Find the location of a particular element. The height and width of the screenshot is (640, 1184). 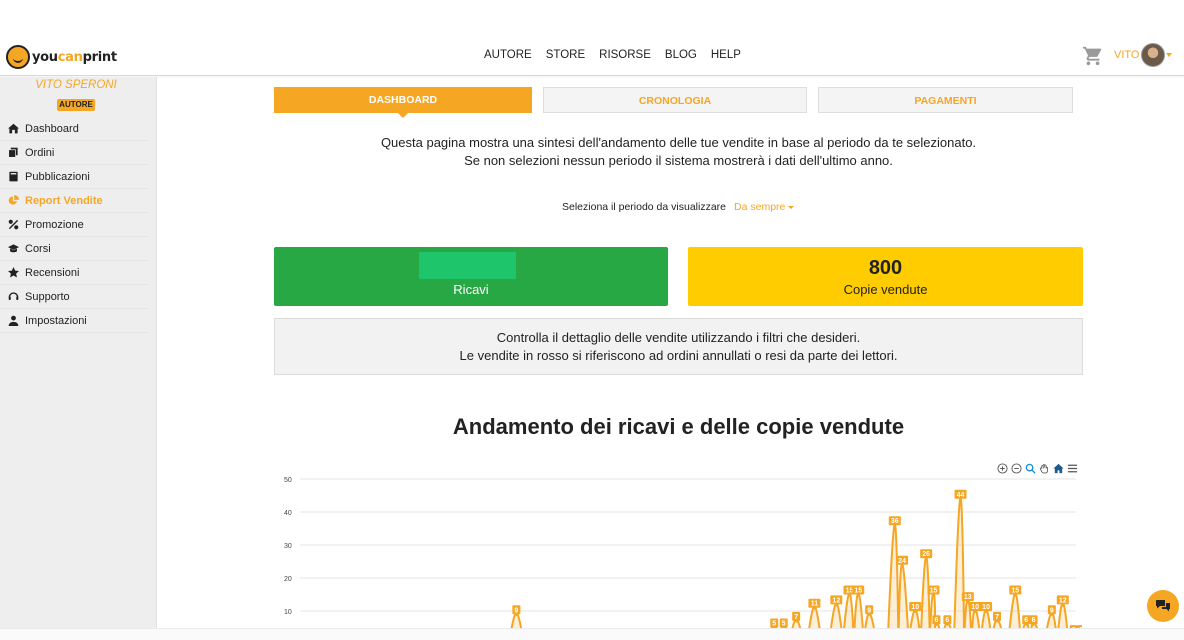

nav-store: STORE is located at coordinates (565, 55).